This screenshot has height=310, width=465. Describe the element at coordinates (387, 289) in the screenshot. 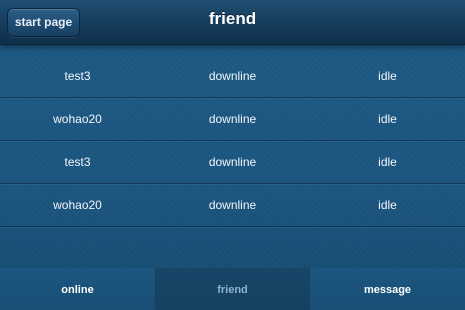

I see `tab-message: message` at that location.